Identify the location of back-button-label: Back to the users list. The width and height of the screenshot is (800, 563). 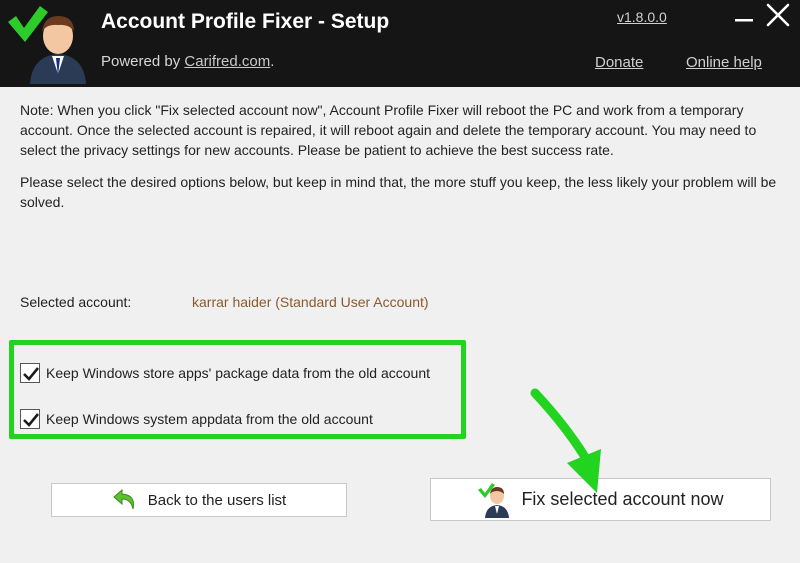
(217, 500).